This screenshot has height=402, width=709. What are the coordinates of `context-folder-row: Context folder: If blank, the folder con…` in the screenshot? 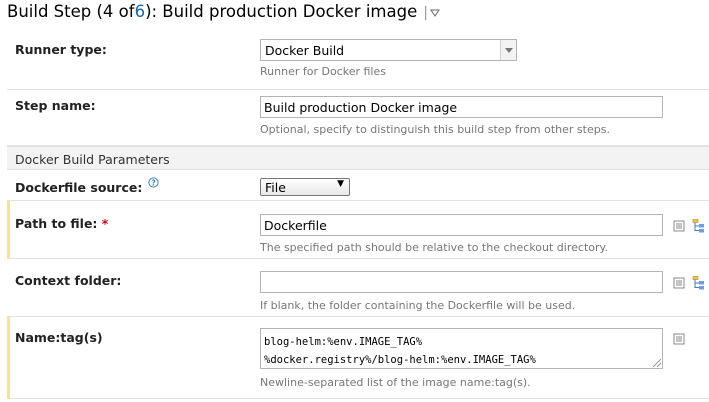 It's located at (358, 288).